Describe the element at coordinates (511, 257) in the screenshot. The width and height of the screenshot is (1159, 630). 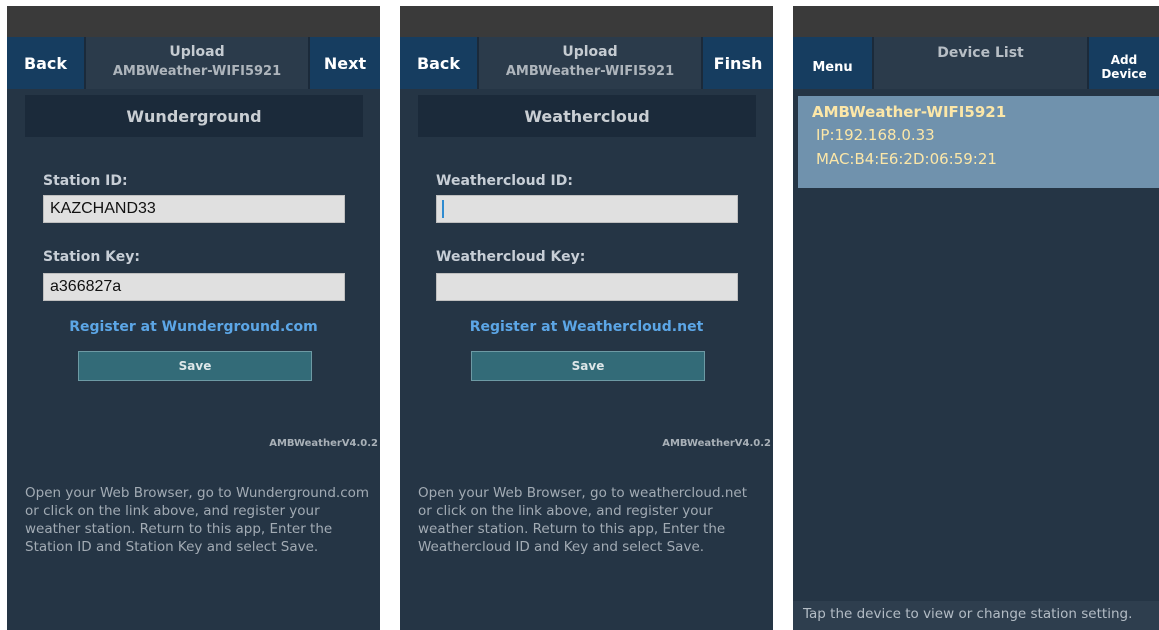
I see `weathercloud-key-label: Weathercloud Key:` at that location.